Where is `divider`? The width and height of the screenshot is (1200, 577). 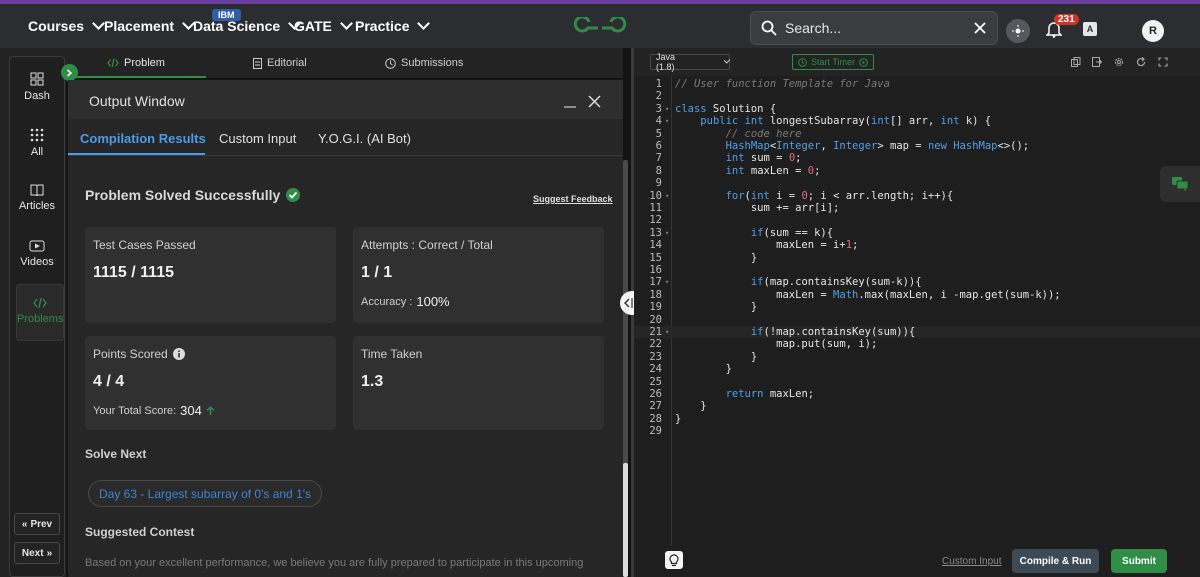
divider is located at coordinates (345, 155).